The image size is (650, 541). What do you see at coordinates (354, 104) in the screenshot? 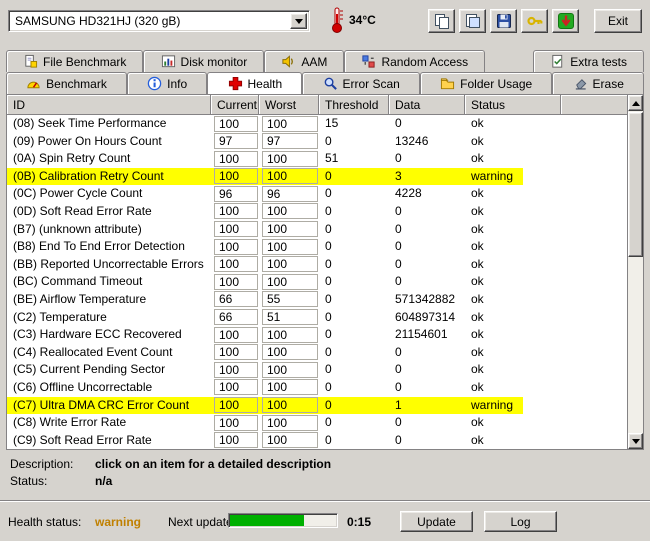
I see `column-header-threshold: Threshold` at bounding box center [354, 104].